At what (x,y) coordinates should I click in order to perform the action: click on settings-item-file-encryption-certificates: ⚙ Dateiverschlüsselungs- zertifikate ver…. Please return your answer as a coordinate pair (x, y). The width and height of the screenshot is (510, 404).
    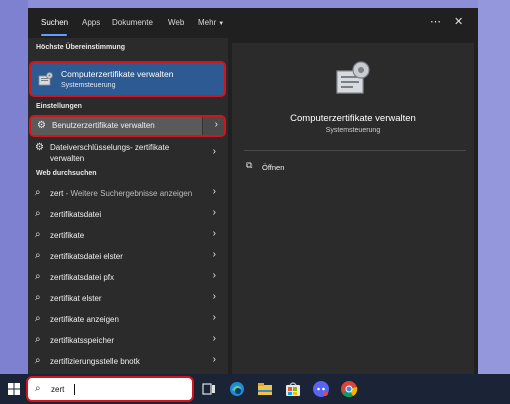
    Looking at the image, I should click on (127, 152).